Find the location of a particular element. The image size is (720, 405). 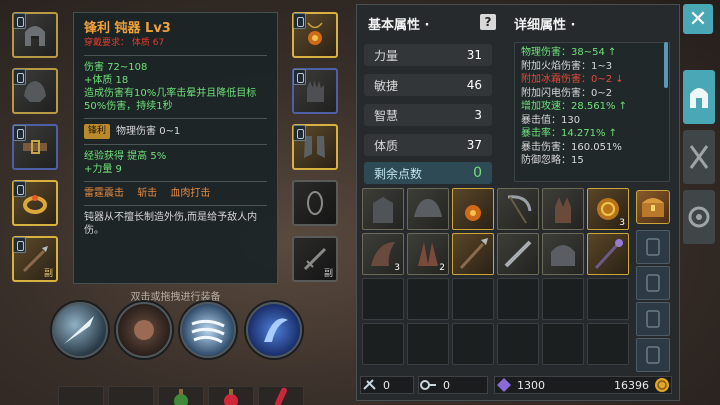

chest-icon is located at coordinates (653, 207).